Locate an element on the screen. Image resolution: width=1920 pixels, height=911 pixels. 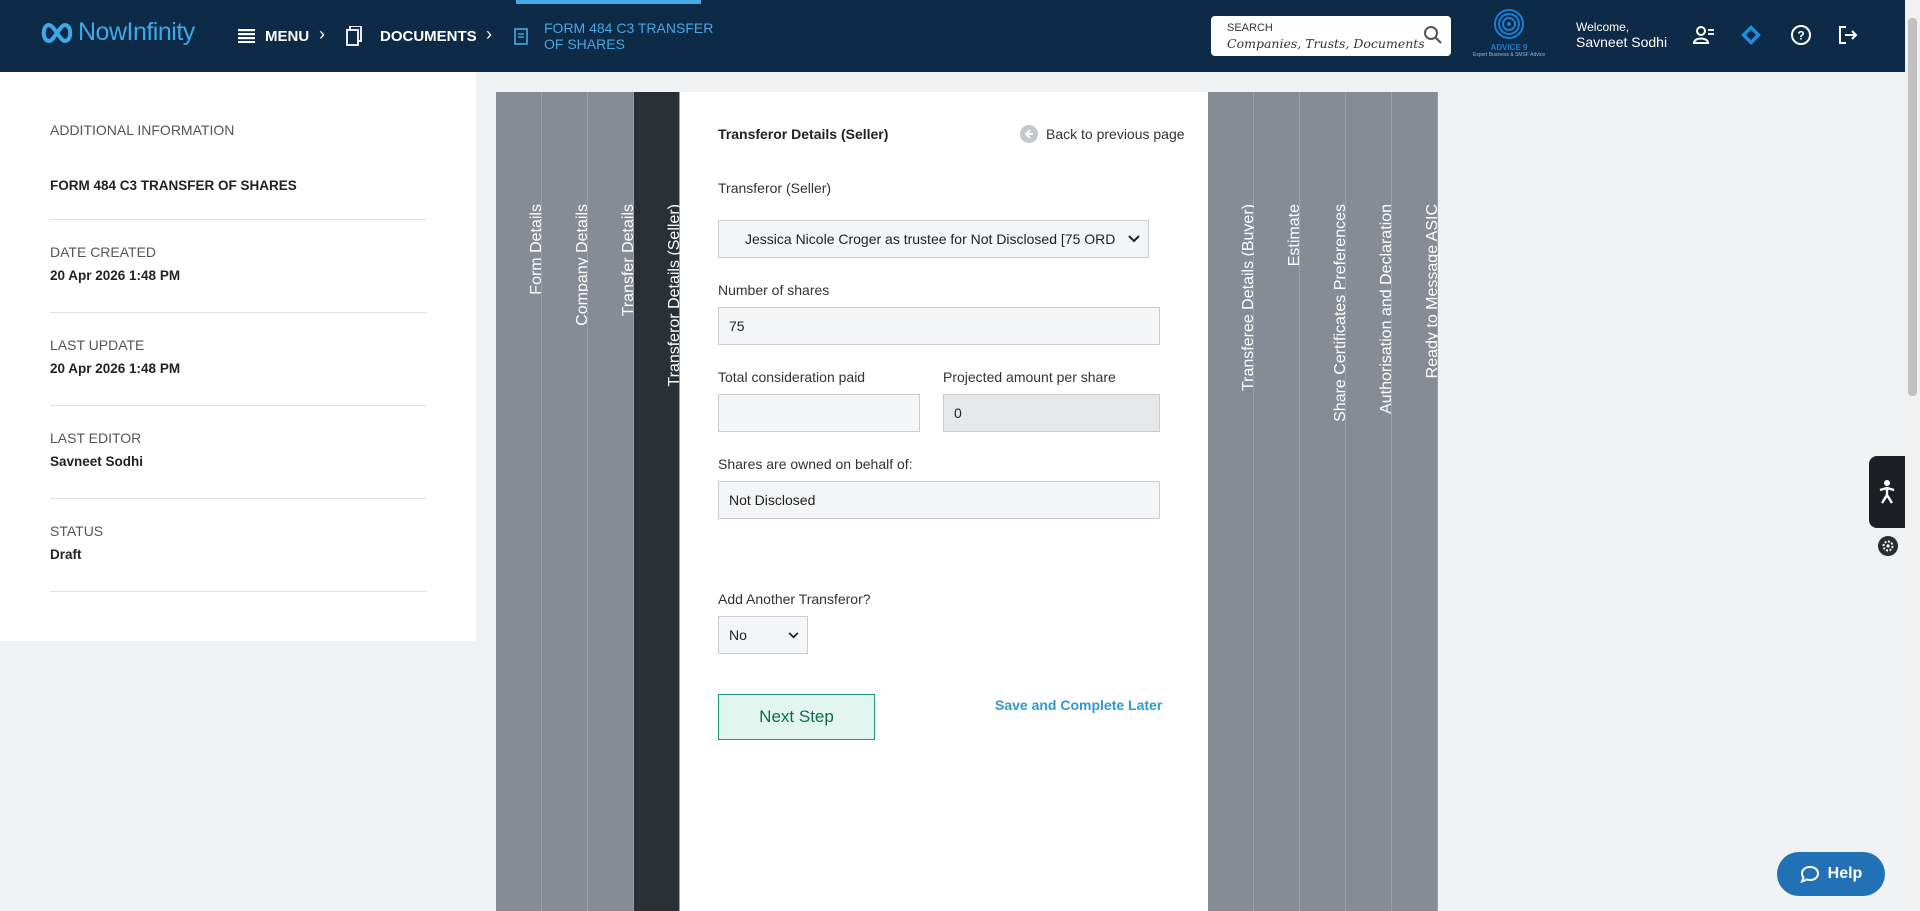
next-step-button: Next Step is located at coordinates (796, 717).